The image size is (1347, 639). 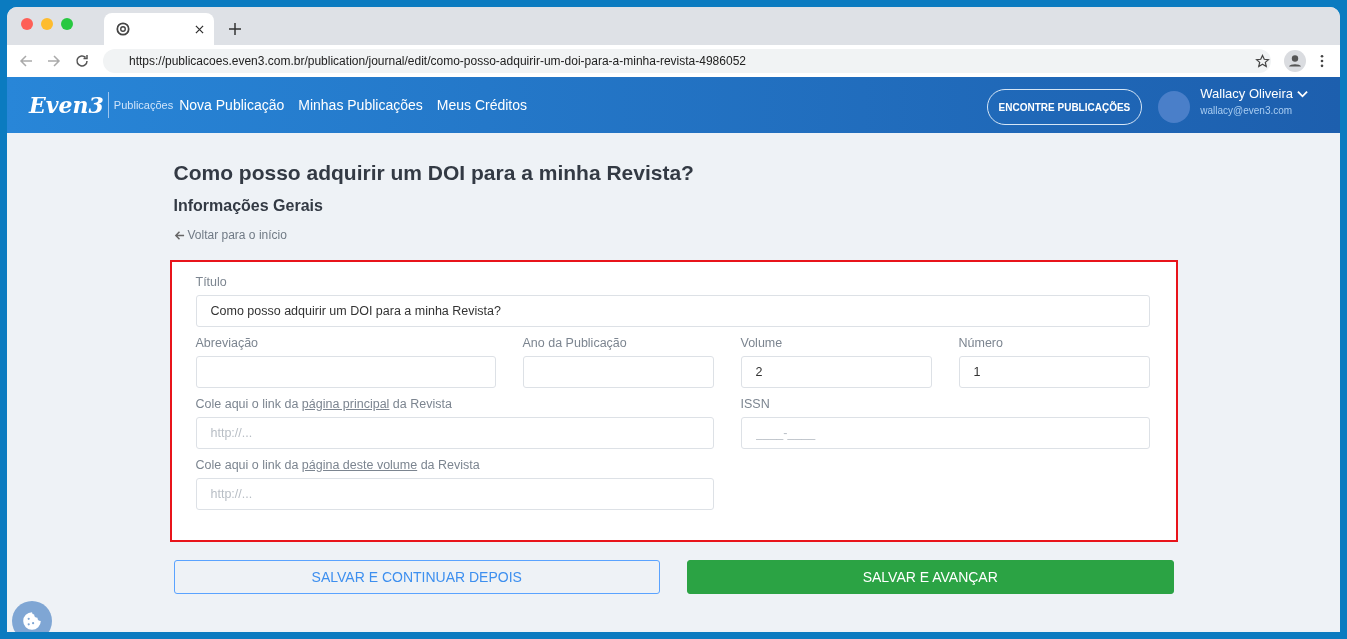 What do you see at coordinates (27, 24) in the screenshot?
I see `close-window-button` at bounding box center [27, 24].